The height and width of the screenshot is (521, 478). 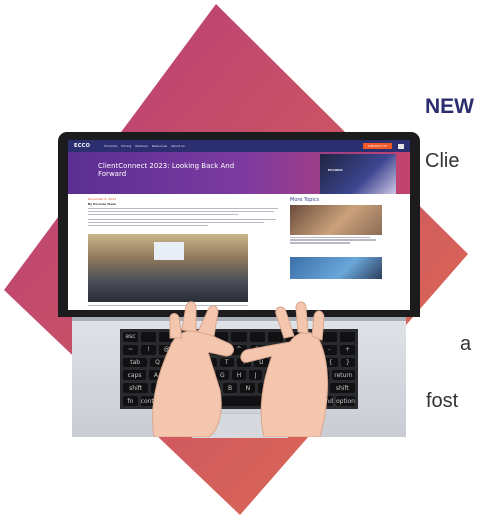 What do you see at coordinates (194, 388) in the screenshot?
I see `key: C` at bounding box center [194, 388].